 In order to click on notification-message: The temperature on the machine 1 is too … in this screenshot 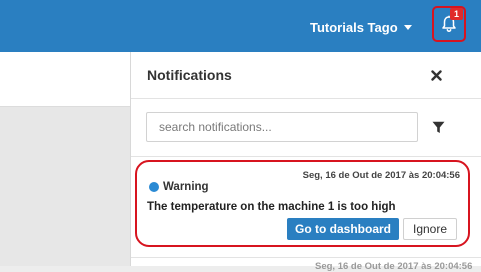, I will do `click(271, 207)`.